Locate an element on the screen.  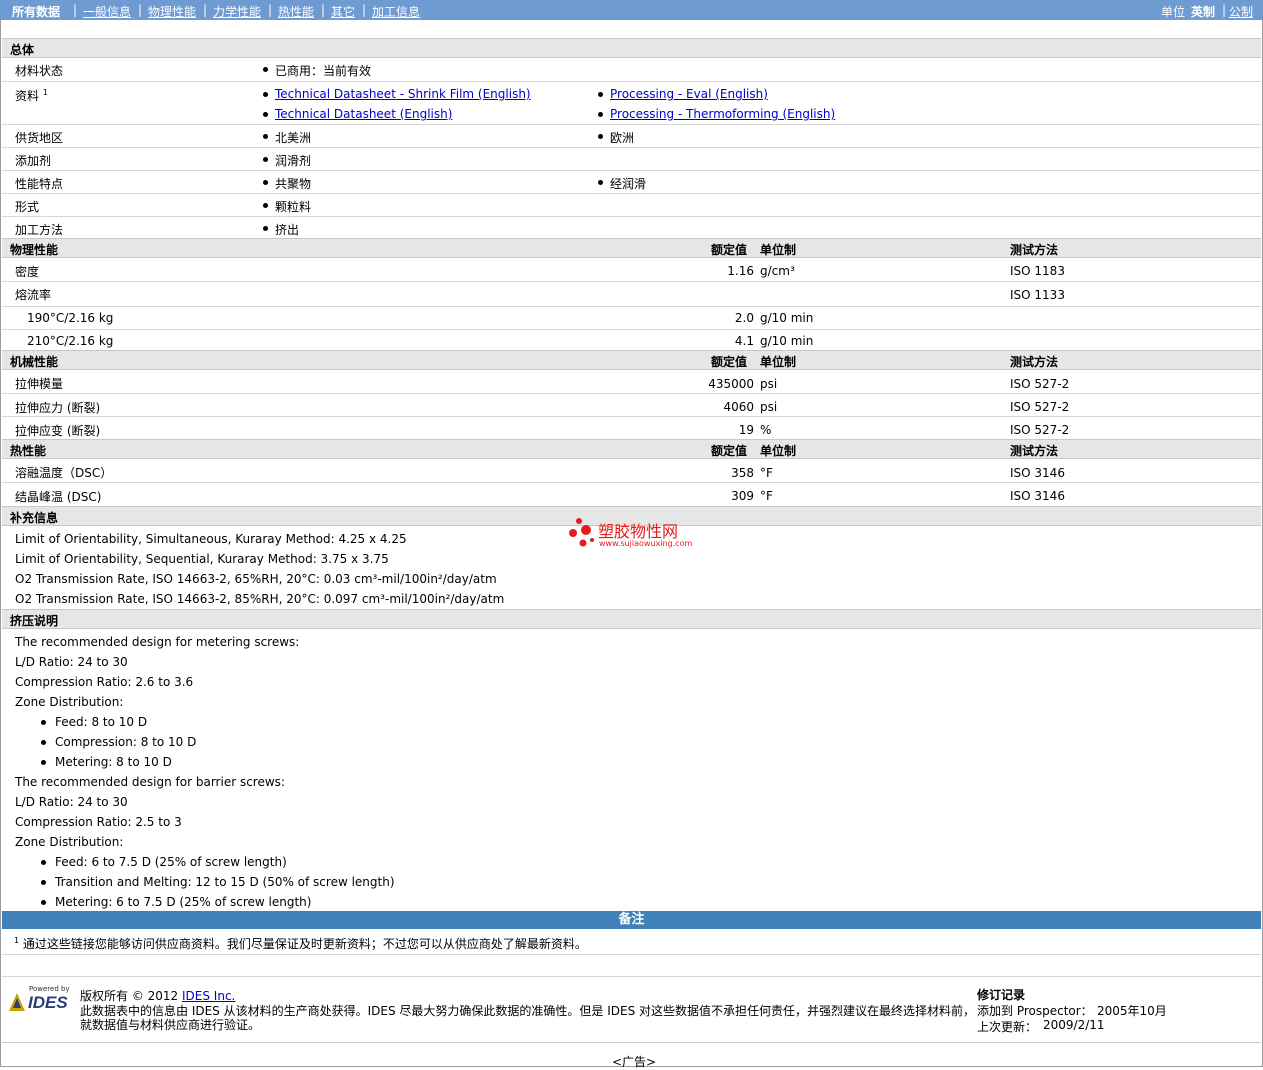
updated-label: 上次更新： is located at coordinates (1007, 1027).